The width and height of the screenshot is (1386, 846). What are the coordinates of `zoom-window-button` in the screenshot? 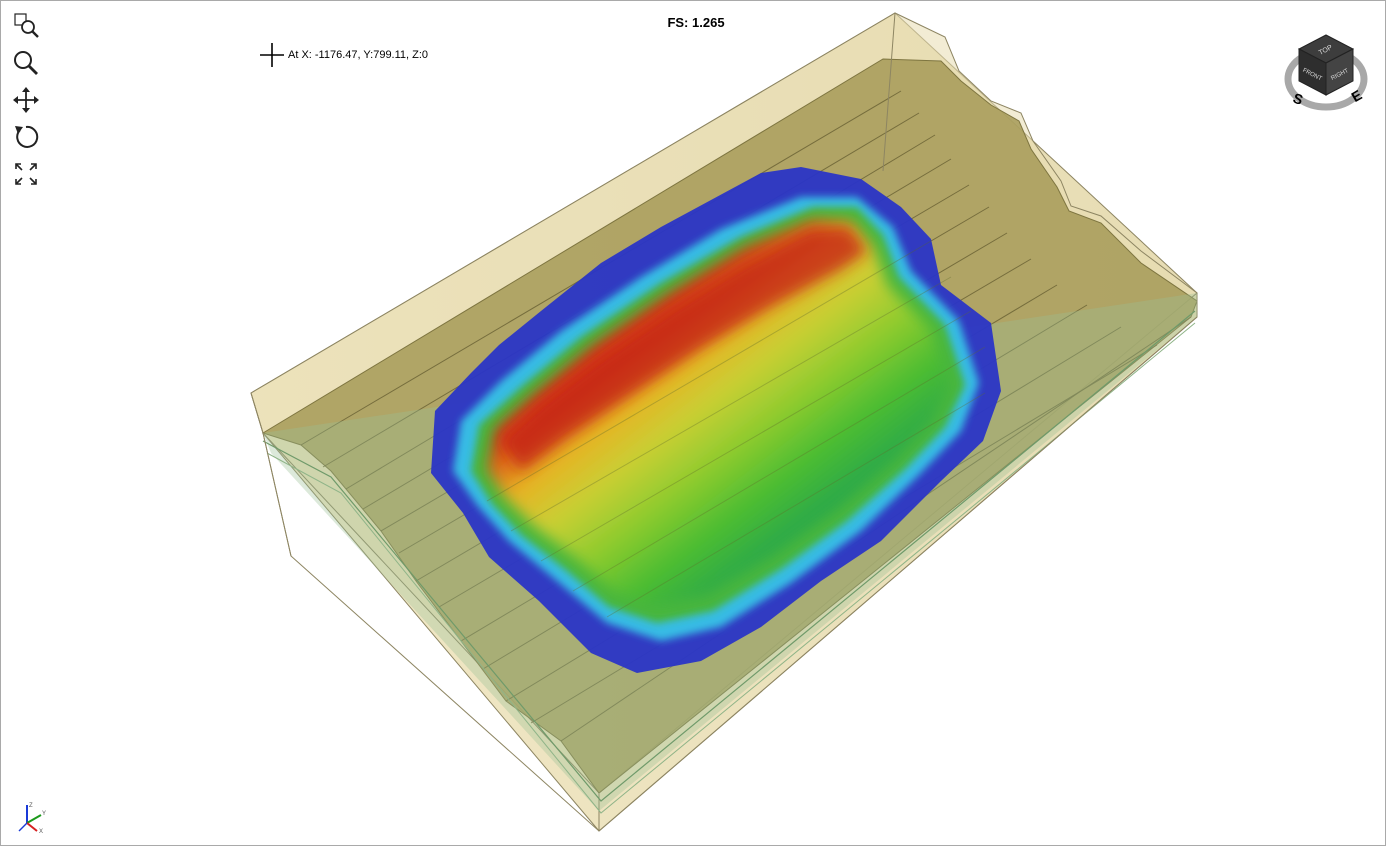 It's located at (26, 26).